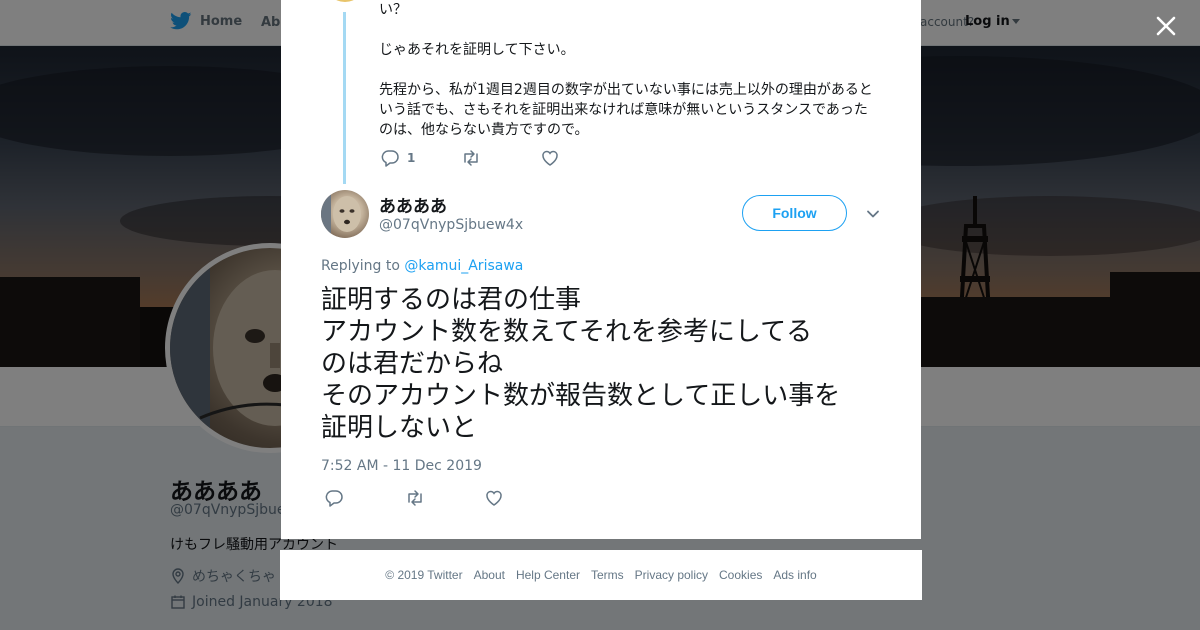 The height and width of the screenshot is (630, 1200). I want to click on close-icon, so click(1166, 26).